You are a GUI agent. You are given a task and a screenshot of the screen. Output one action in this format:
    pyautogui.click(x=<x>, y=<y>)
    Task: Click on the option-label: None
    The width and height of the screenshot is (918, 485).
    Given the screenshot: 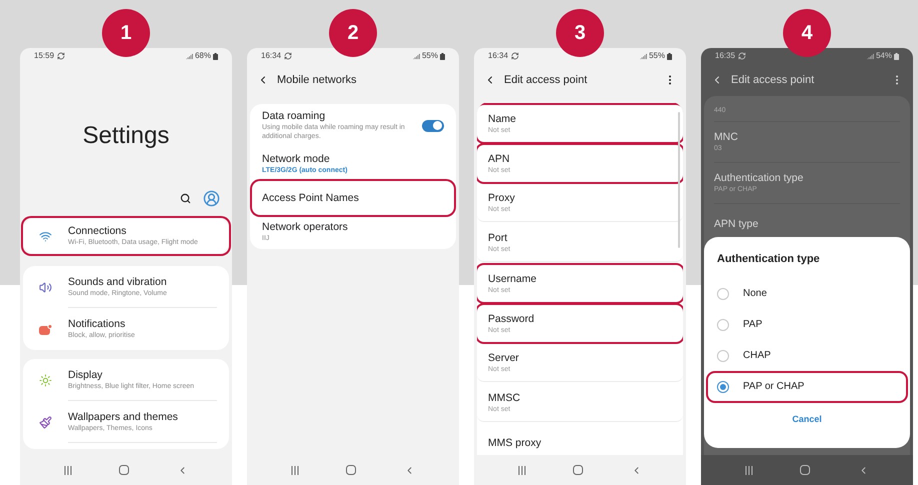 What is the action you would take?
    pyautogui.click(x=755, y=294)
    